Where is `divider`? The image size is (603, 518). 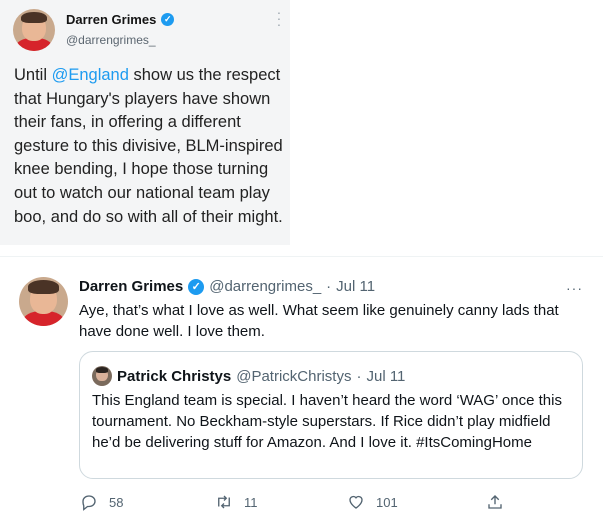 divider is located at coordinates (301, 256).